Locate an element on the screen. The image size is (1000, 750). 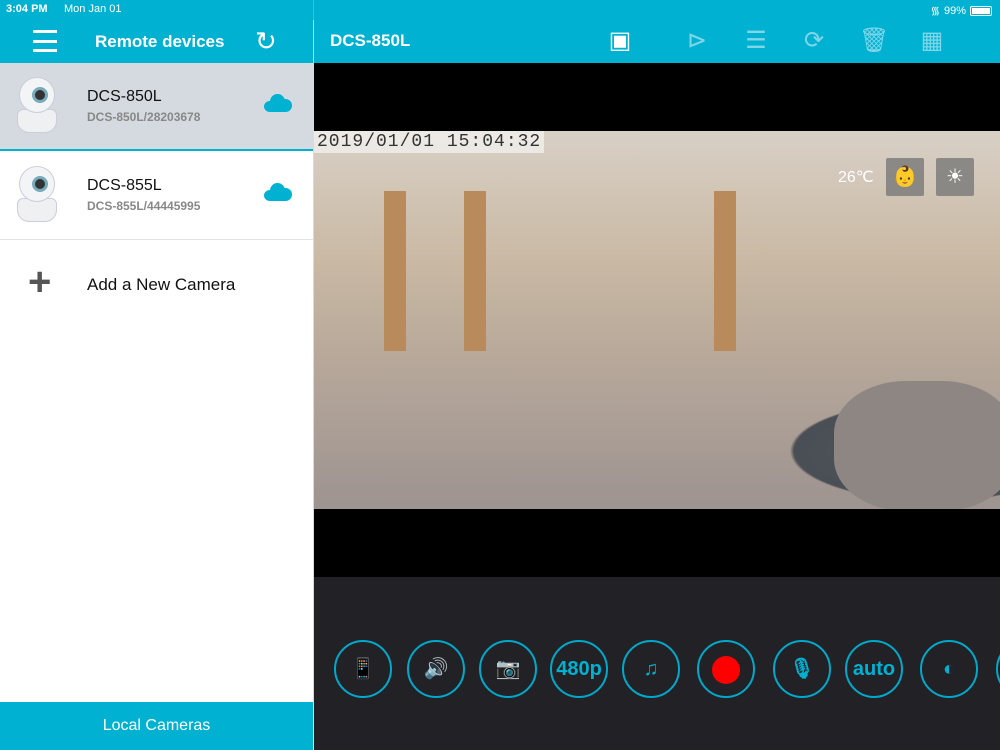
video-timestamp: 2019/01/01 15:04:32 is located at coordinates (429, 142).